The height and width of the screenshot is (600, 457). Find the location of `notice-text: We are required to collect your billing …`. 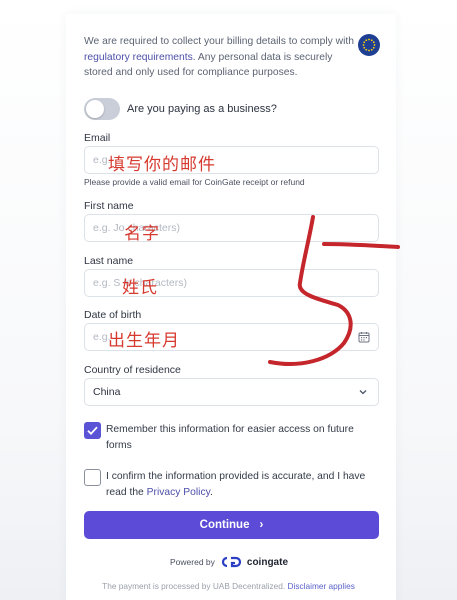

notice-text: We are required to collect your billing … is located at coordinates (219, 41).